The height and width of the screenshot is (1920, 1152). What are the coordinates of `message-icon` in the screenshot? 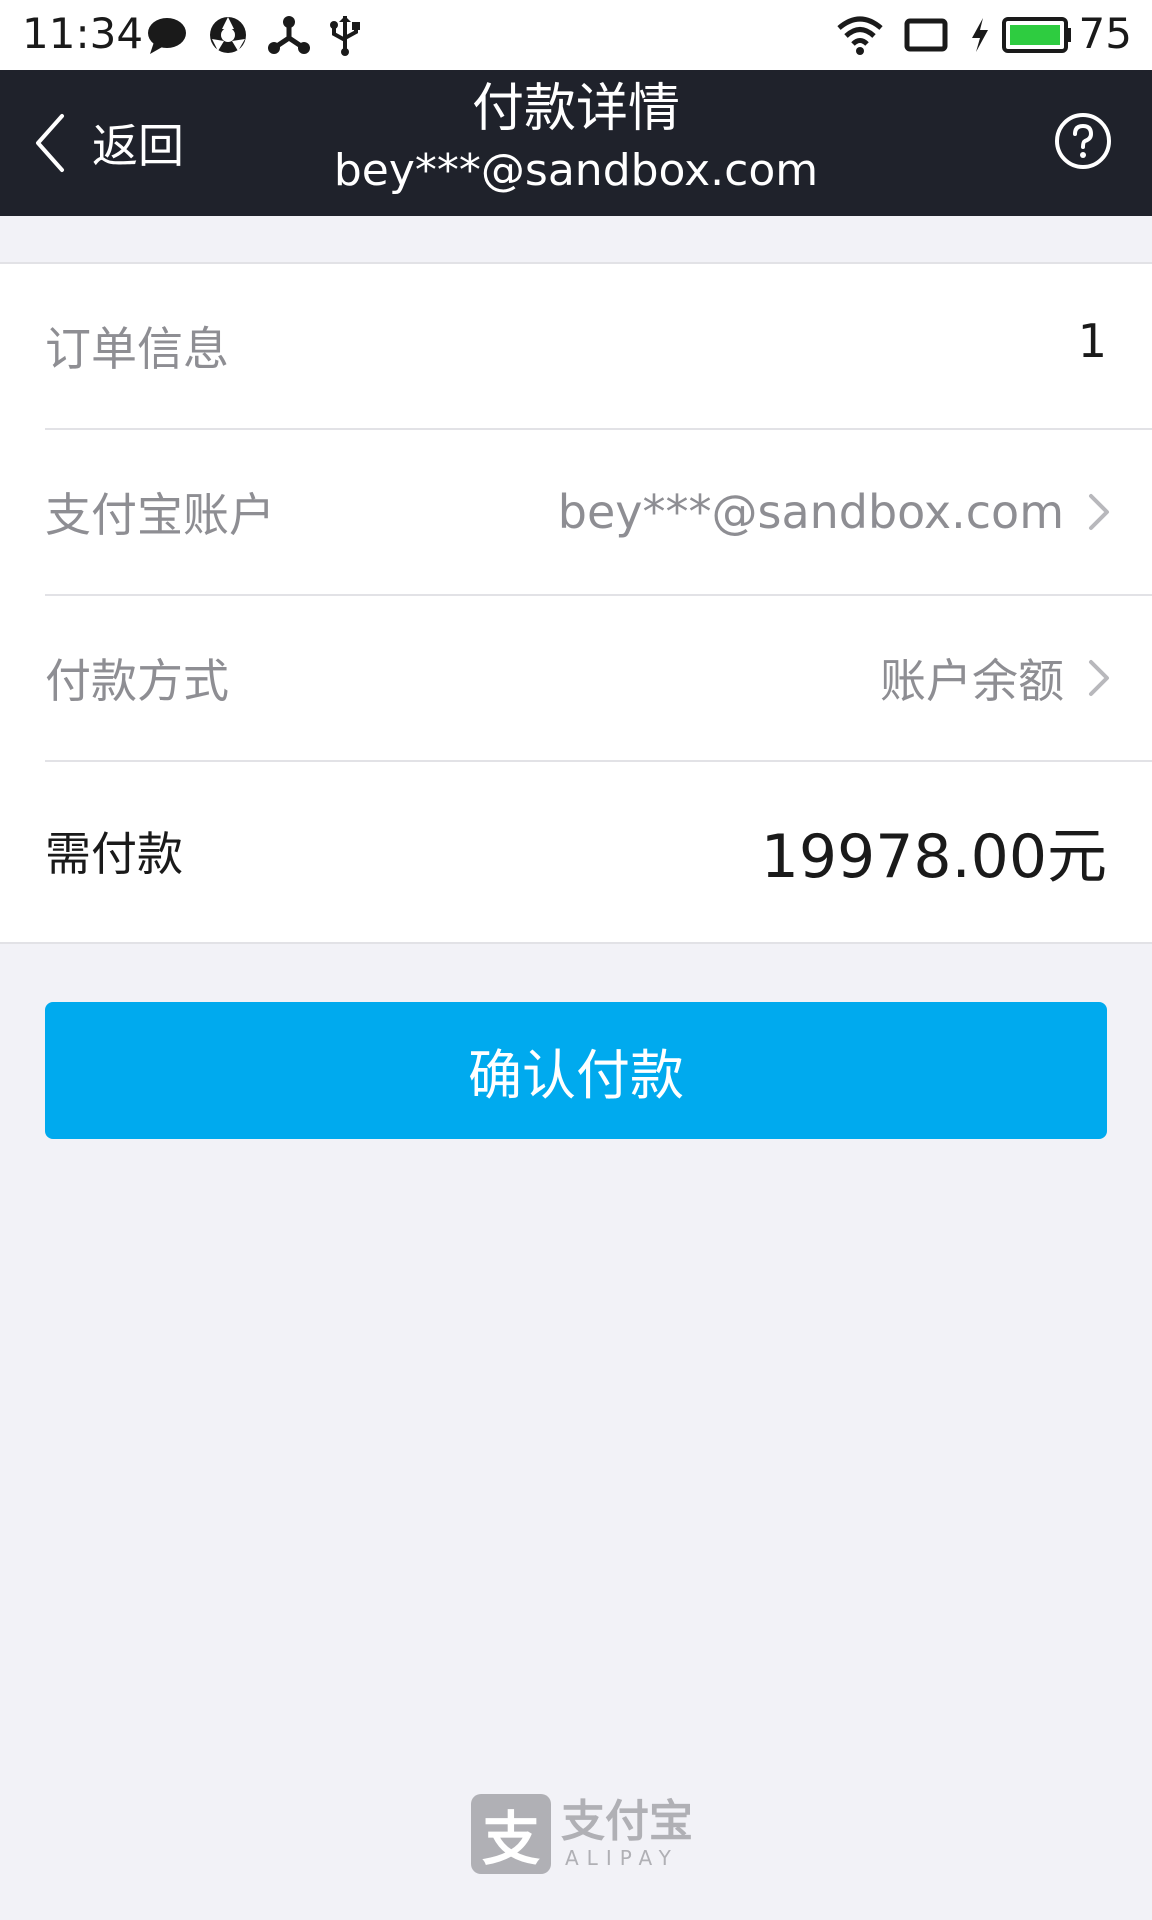 It's located at (167, 36).